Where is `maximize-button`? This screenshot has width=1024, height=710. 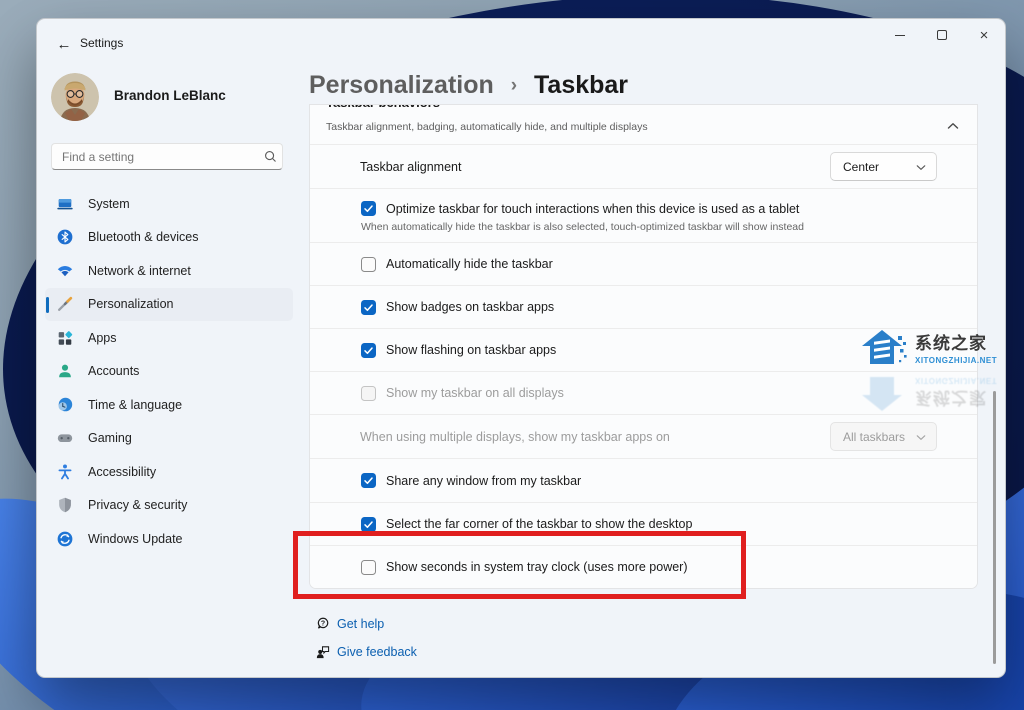 maximize-button is located at coordinates (942, 35).